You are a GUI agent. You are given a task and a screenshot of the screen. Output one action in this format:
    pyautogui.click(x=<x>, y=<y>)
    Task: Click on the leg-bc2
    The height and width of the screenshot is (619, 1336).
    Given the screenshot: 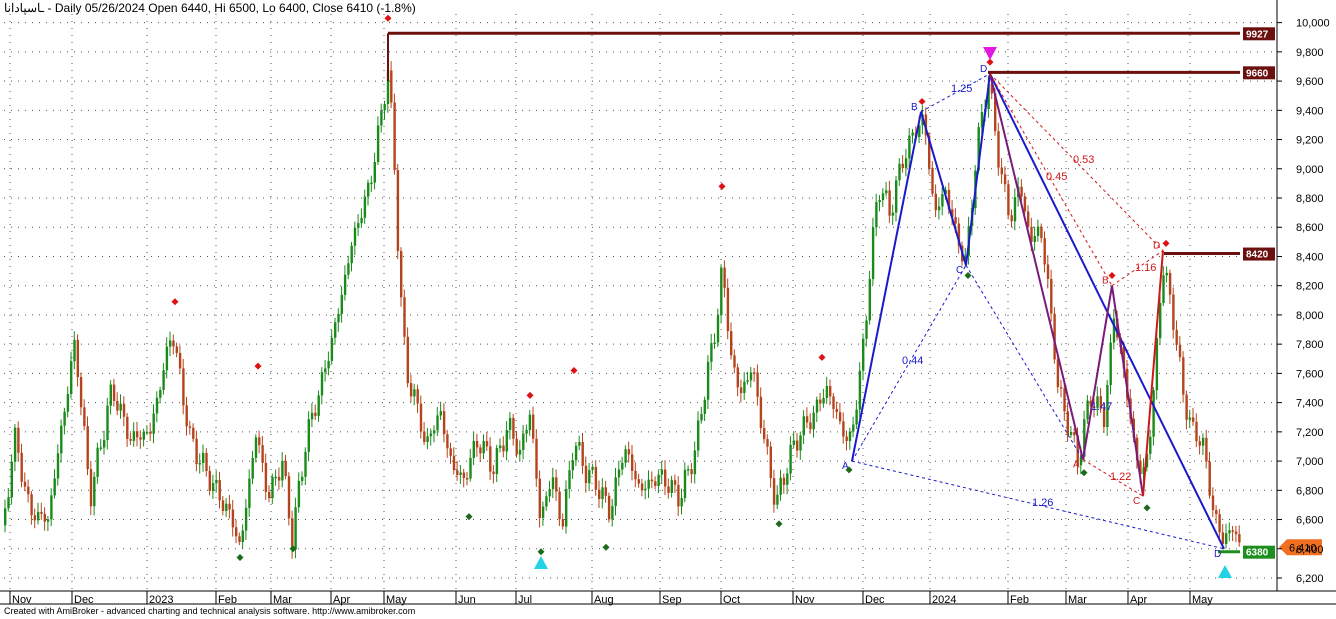 What is the action you would take?
    pyautogui.click(x=1127, y=391)
    